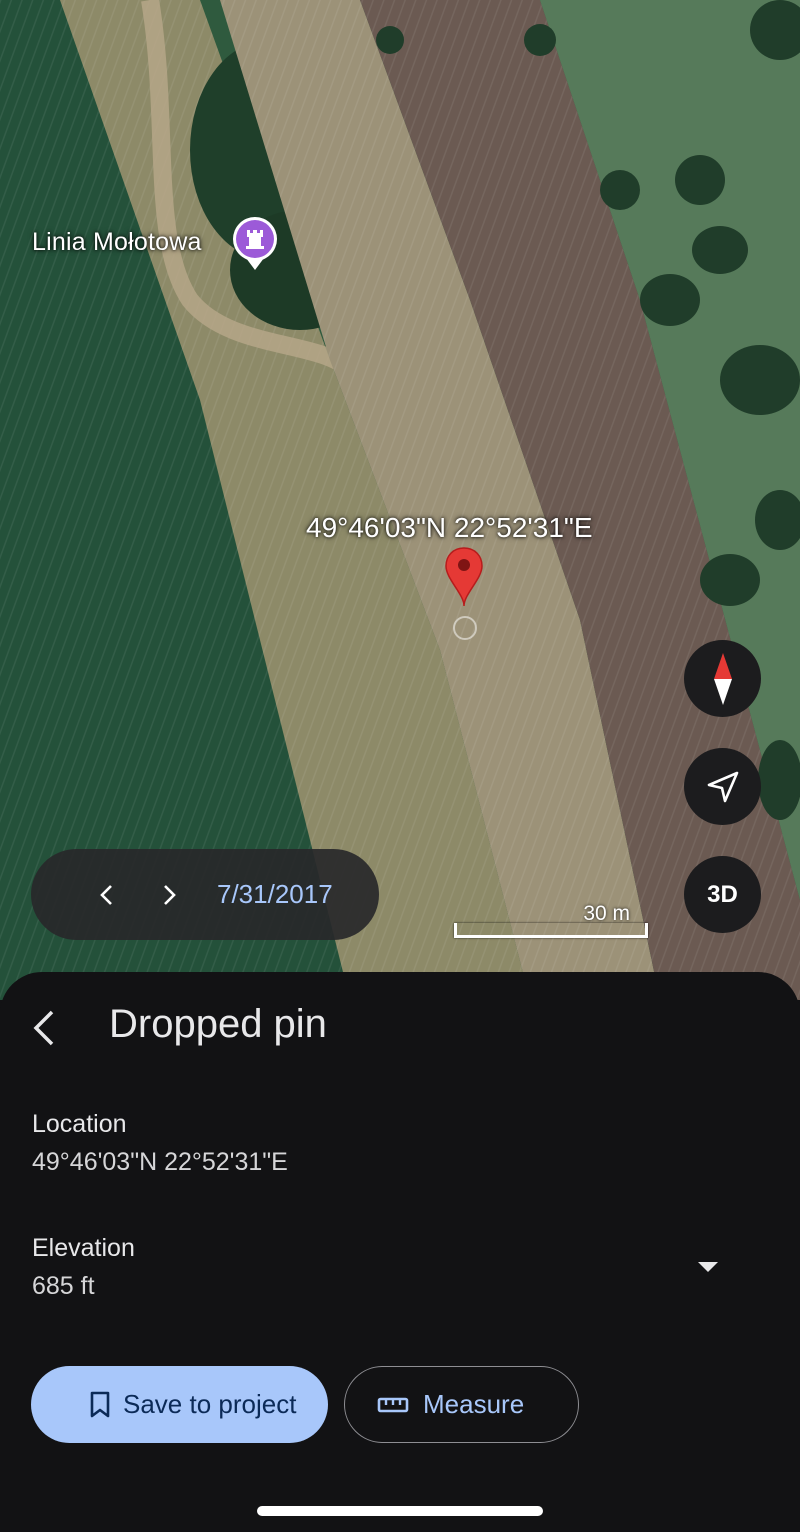 The width and height of the screenshot is (800, 1532). I want to click on save-button-label: Save to project, so click(210, 1404).